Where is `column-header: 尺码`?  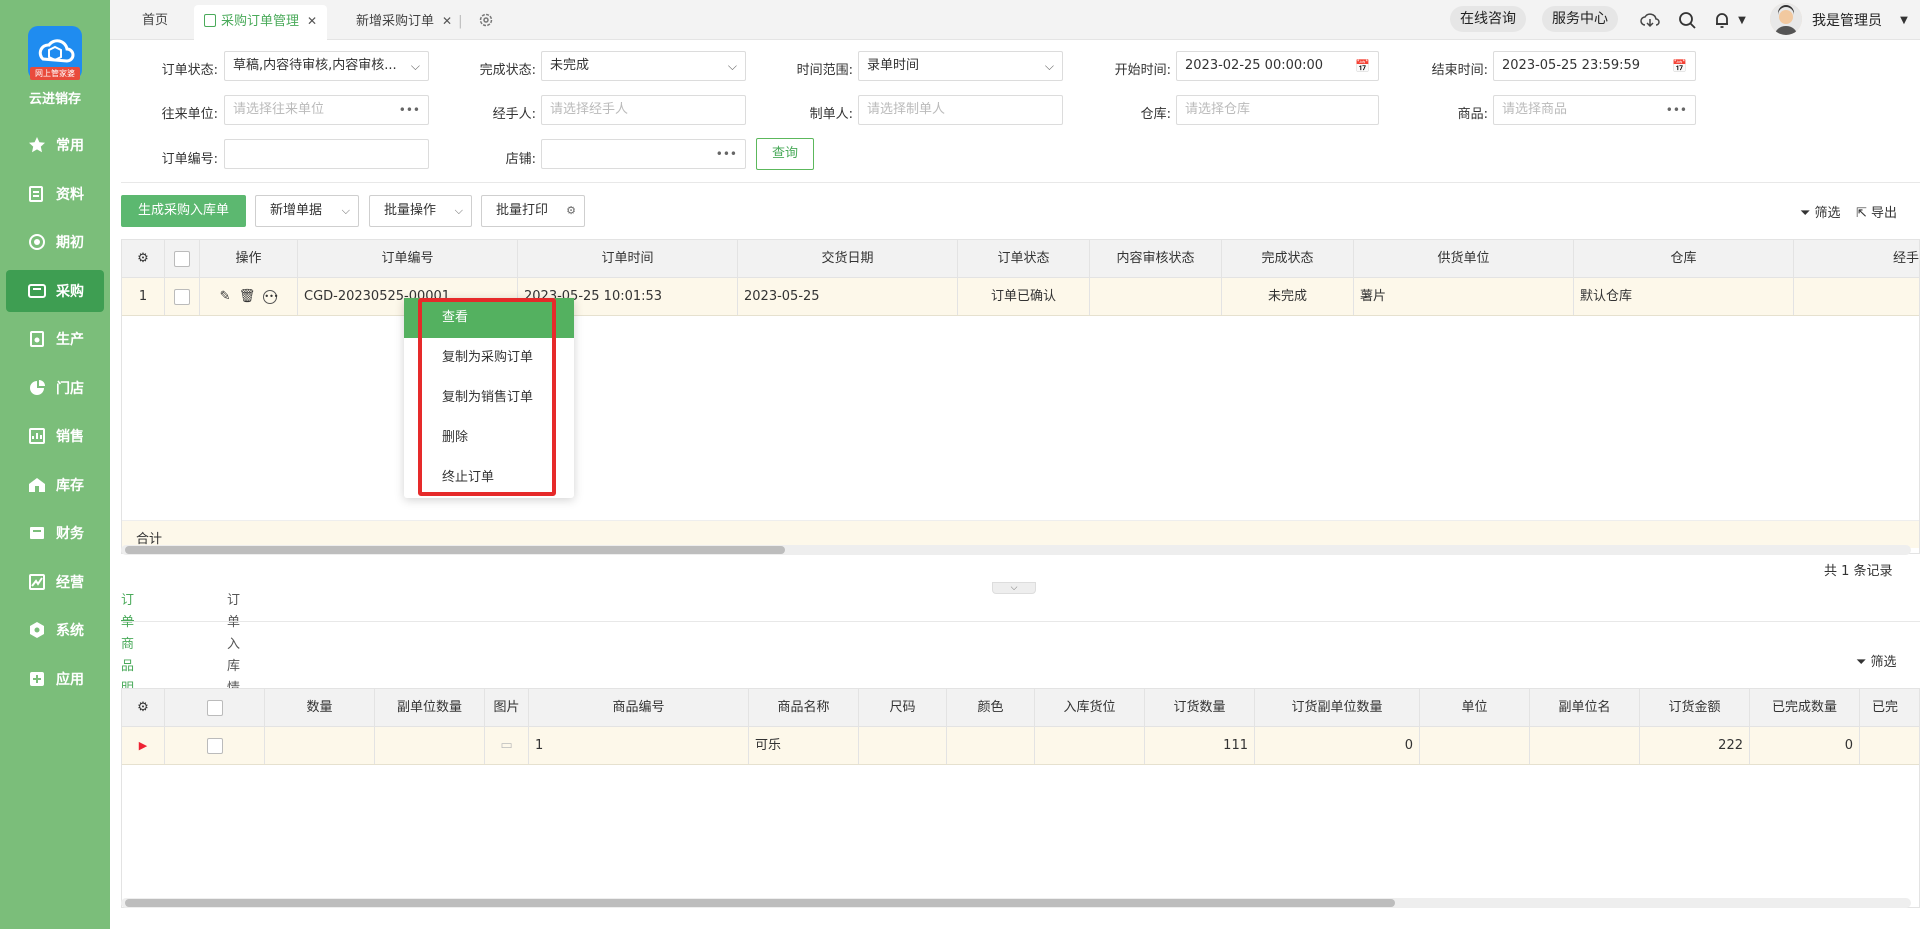
column-header: 尺码 is located at coordinates (903, 707).